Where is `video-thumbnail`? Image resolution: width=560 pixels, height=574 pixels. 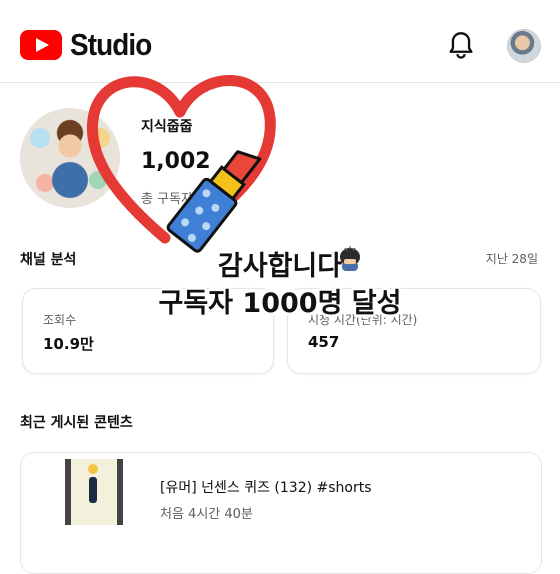 video-thumbnail is located at coordinates (94, 492).